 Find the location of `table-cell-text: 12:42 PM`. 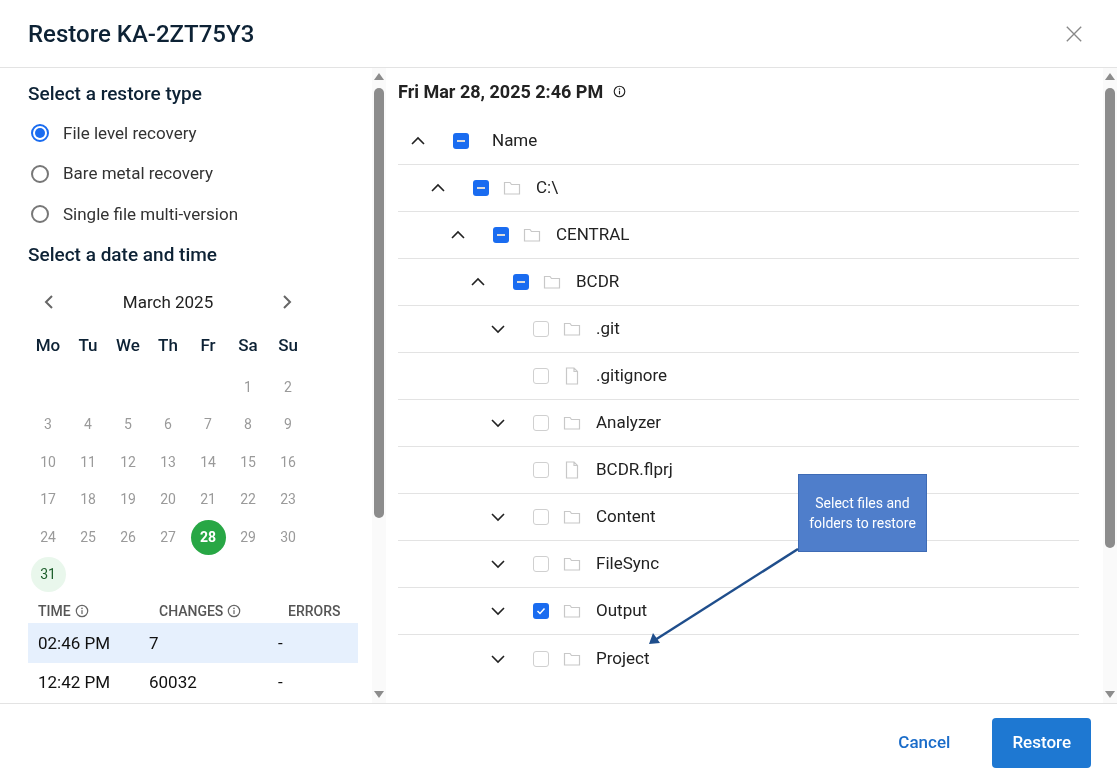

table-cell-text: 12:42 PM is located at coordinates (75, 683).